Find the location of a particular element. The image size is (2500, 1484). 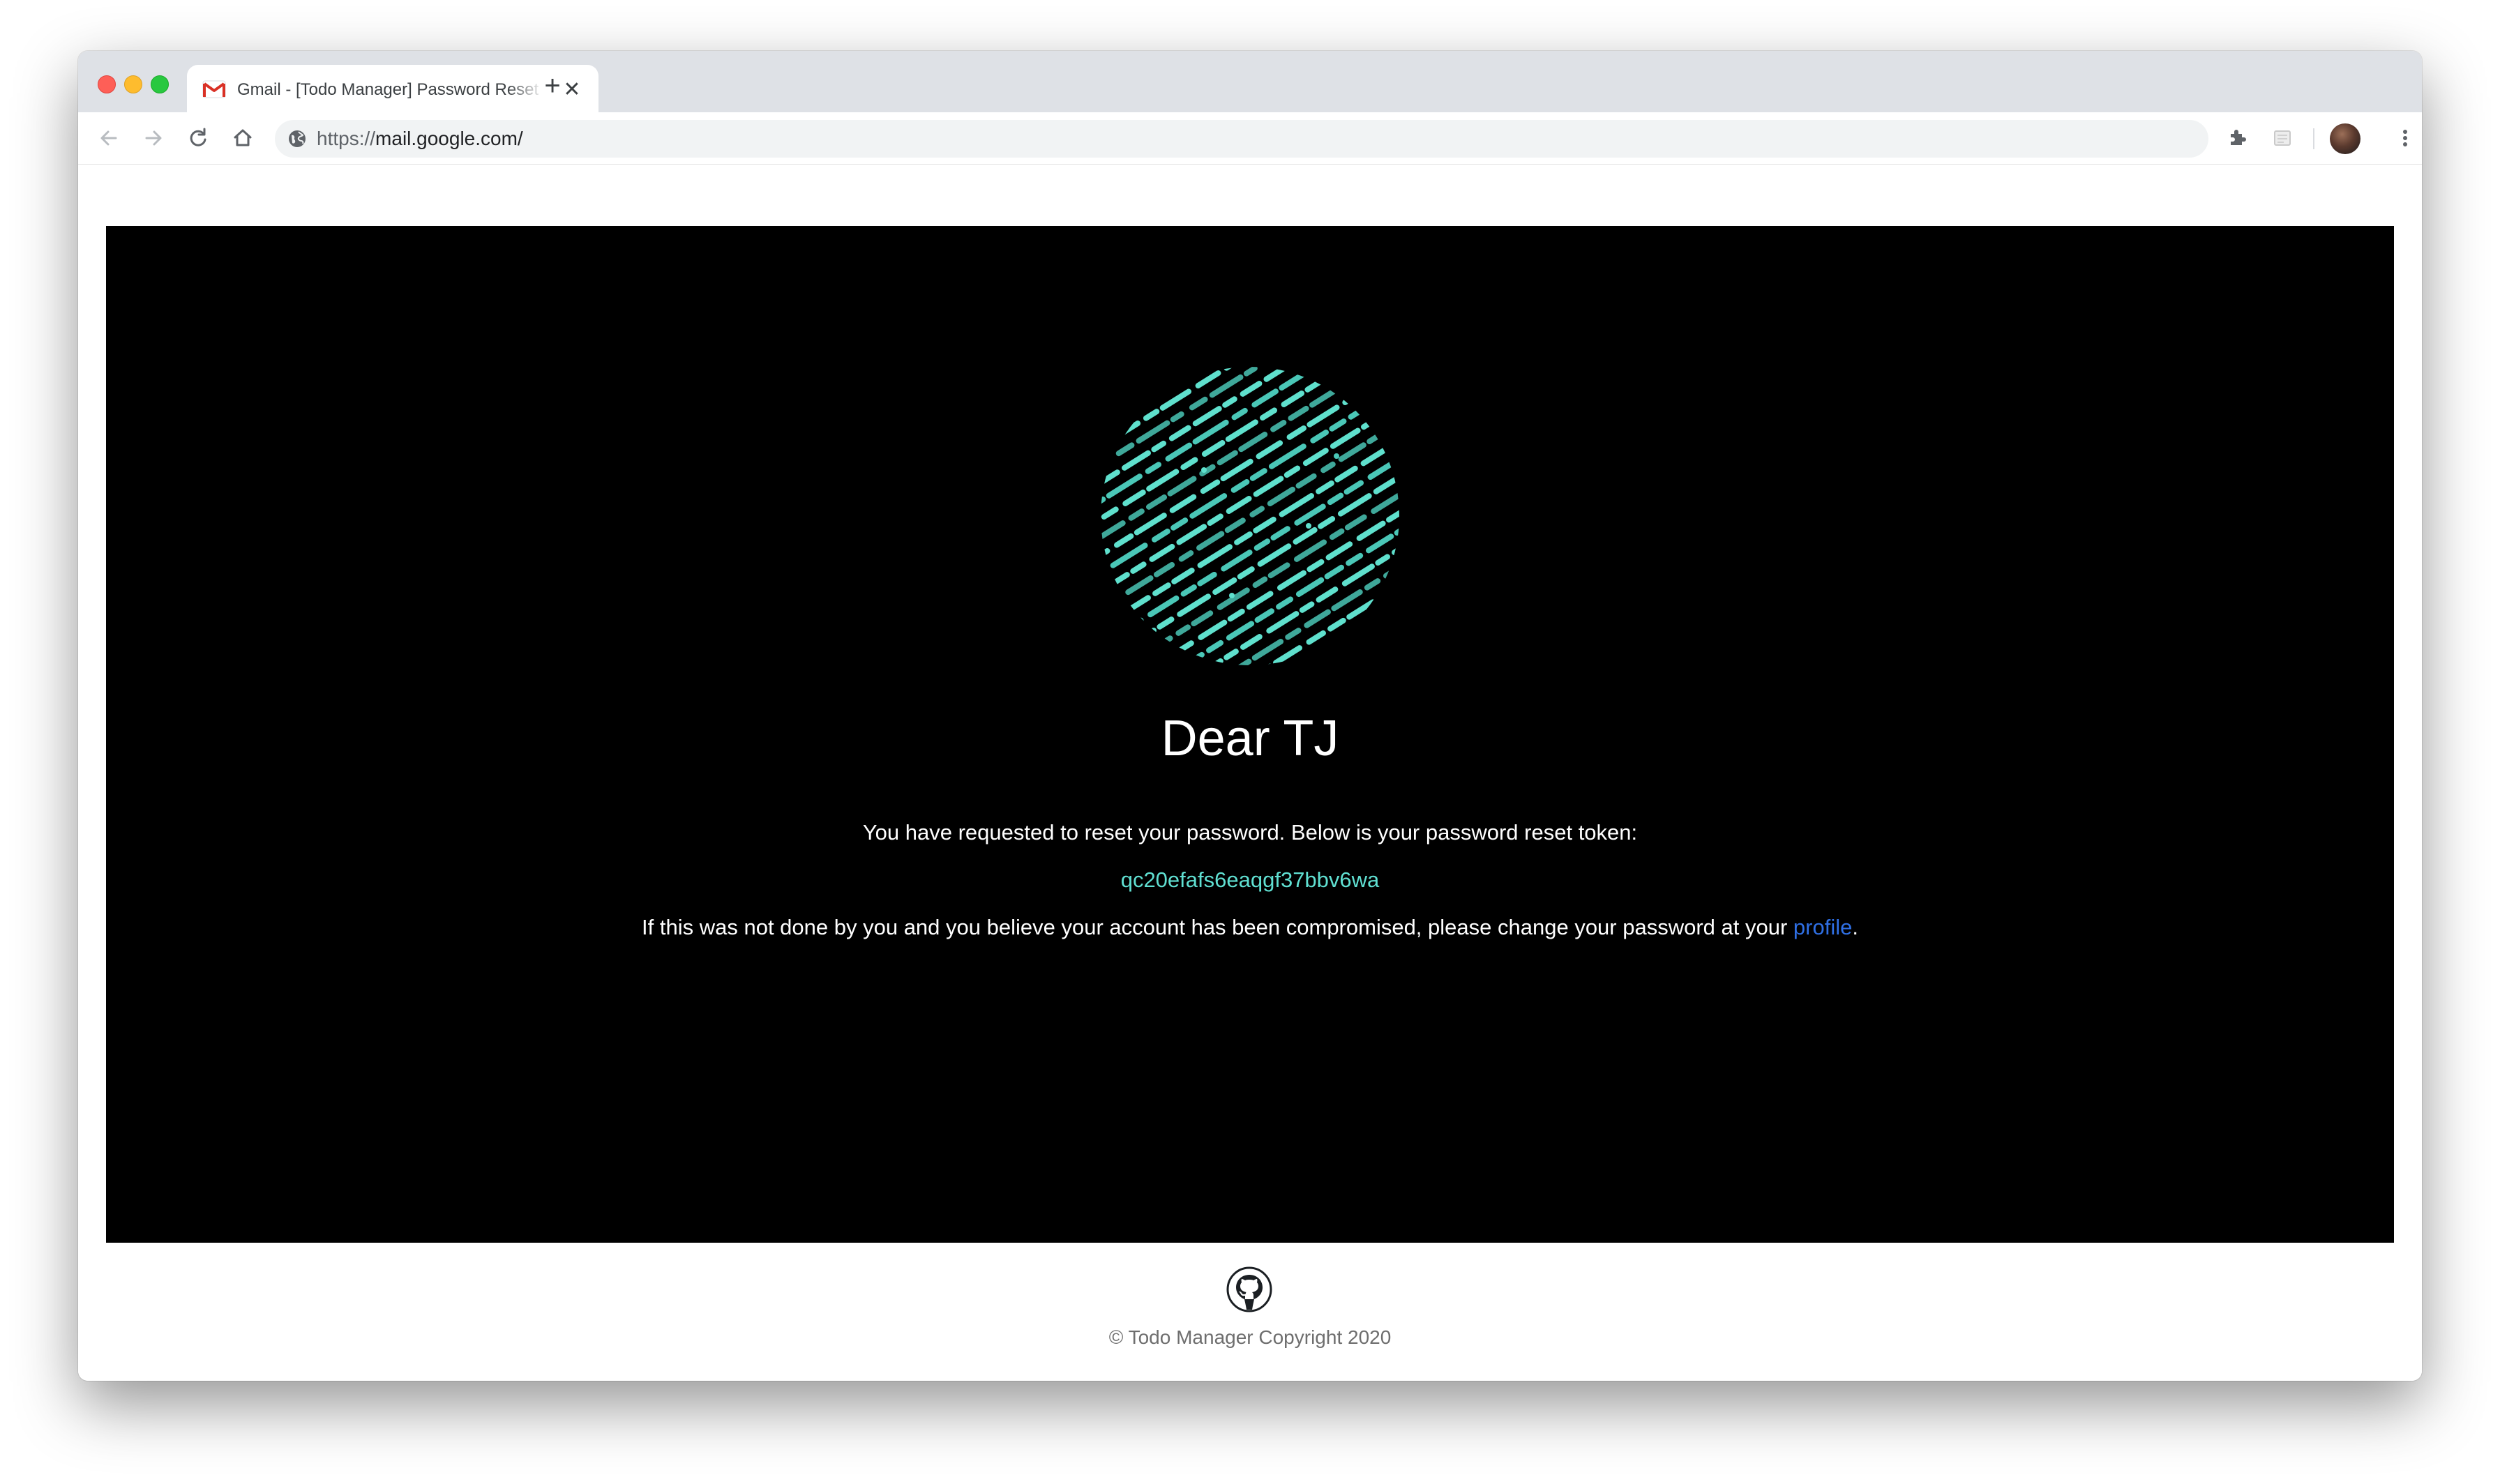

back-icon is located at coordinates (109, 138).